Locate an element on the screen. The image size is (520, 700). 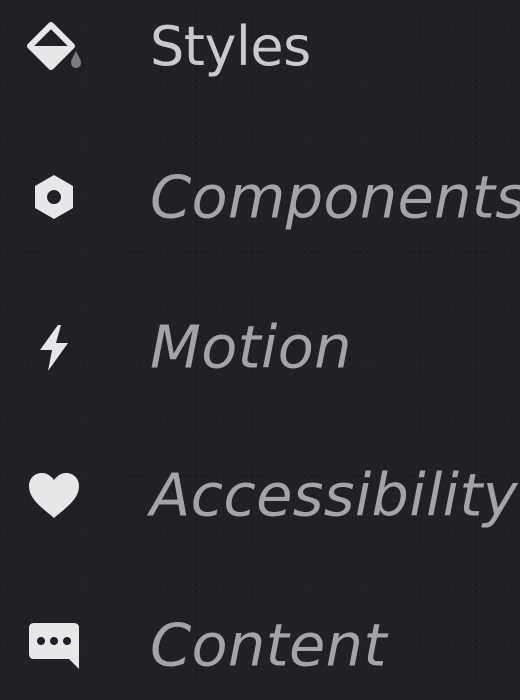
nav-item-styles: Styles is located at coordinates (260, 51).